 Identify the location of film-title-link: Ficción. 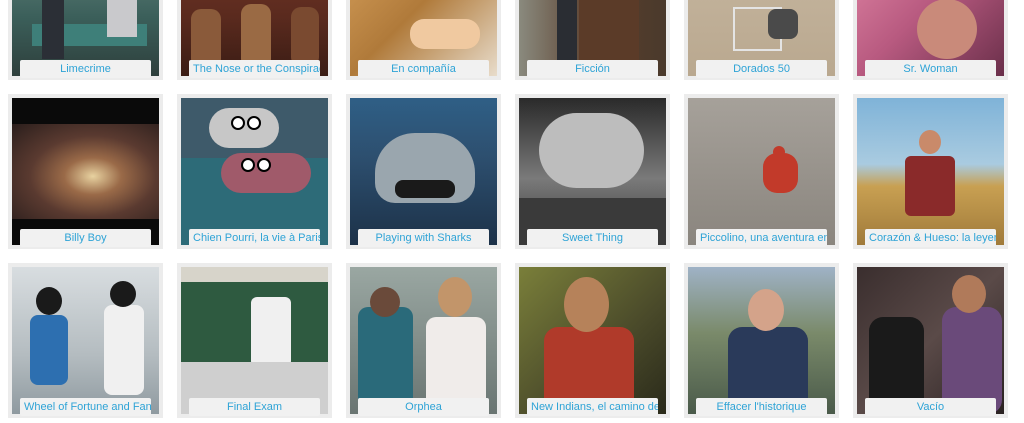
(592, 69).